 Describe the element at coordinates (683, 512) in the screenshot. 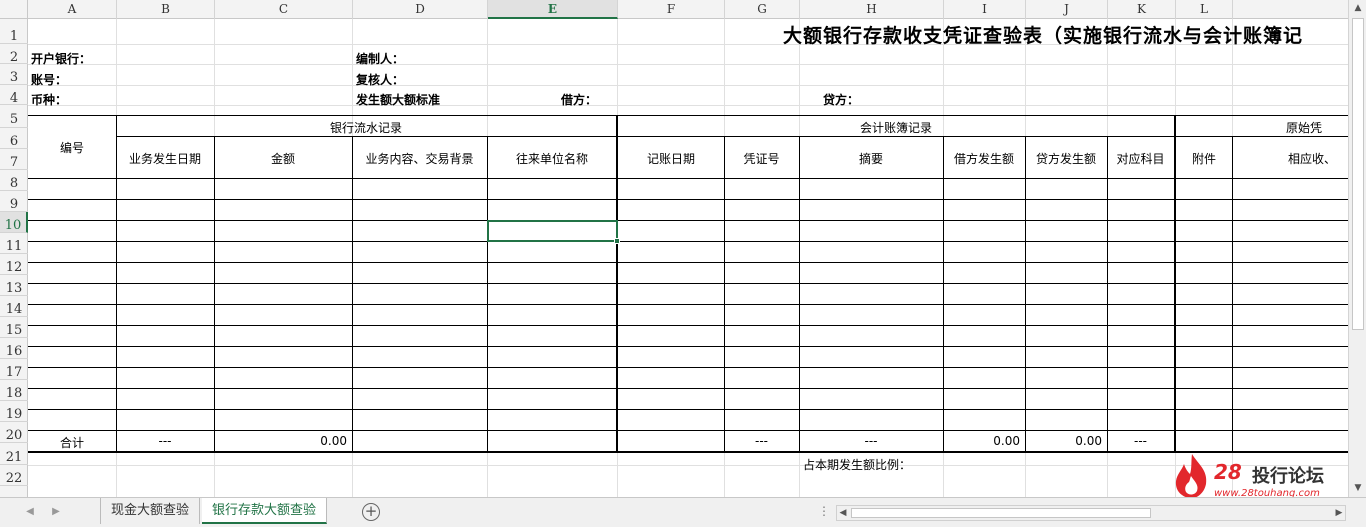

I see `sheet-tab-bar: ◀ ▶ 现金大额查验 银行存款大额查验 + ⋮ ◀ ▶` at that location.